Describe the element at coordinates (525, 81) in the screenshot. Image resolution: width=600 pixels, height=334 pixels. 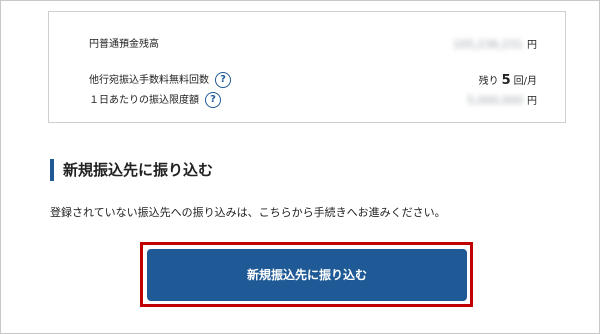
I see `fee-free-unit: 回/月` at that location.